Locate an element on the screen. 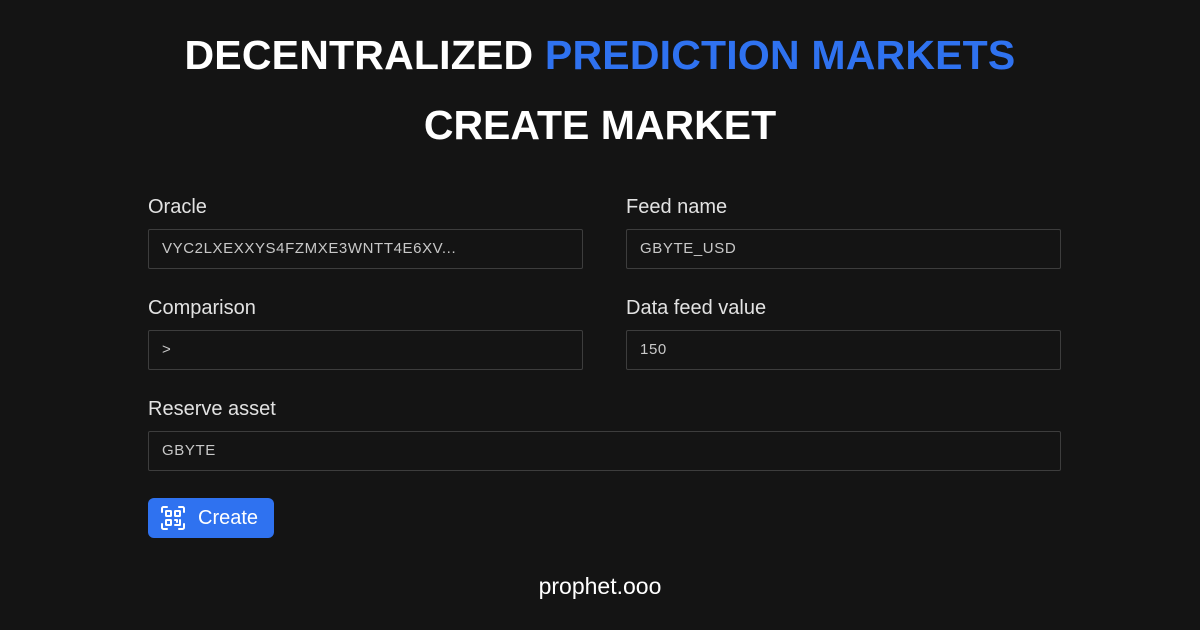  data-feed-value-input: 150 is located at coordinates (843, 350).